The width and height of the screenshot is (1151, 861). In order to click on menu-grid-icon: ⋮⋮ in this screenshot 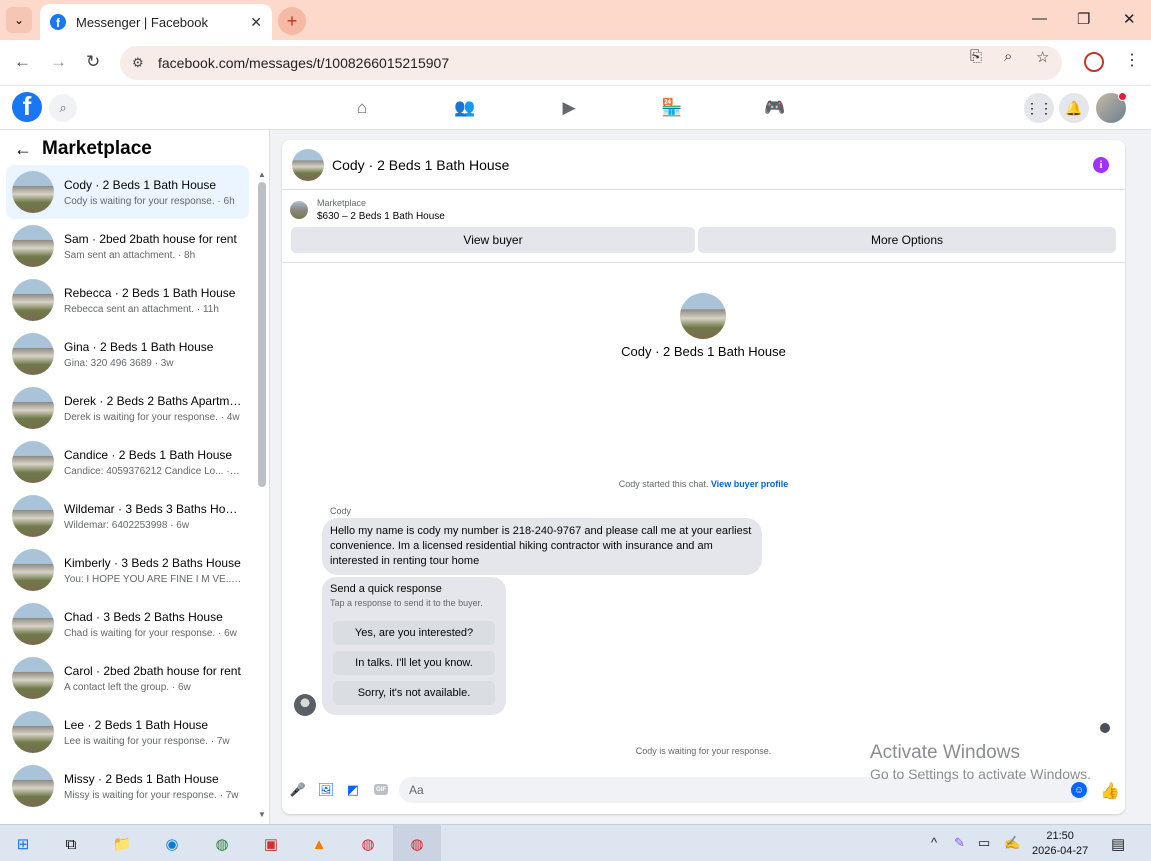, I will do `click(1039, 108)`.